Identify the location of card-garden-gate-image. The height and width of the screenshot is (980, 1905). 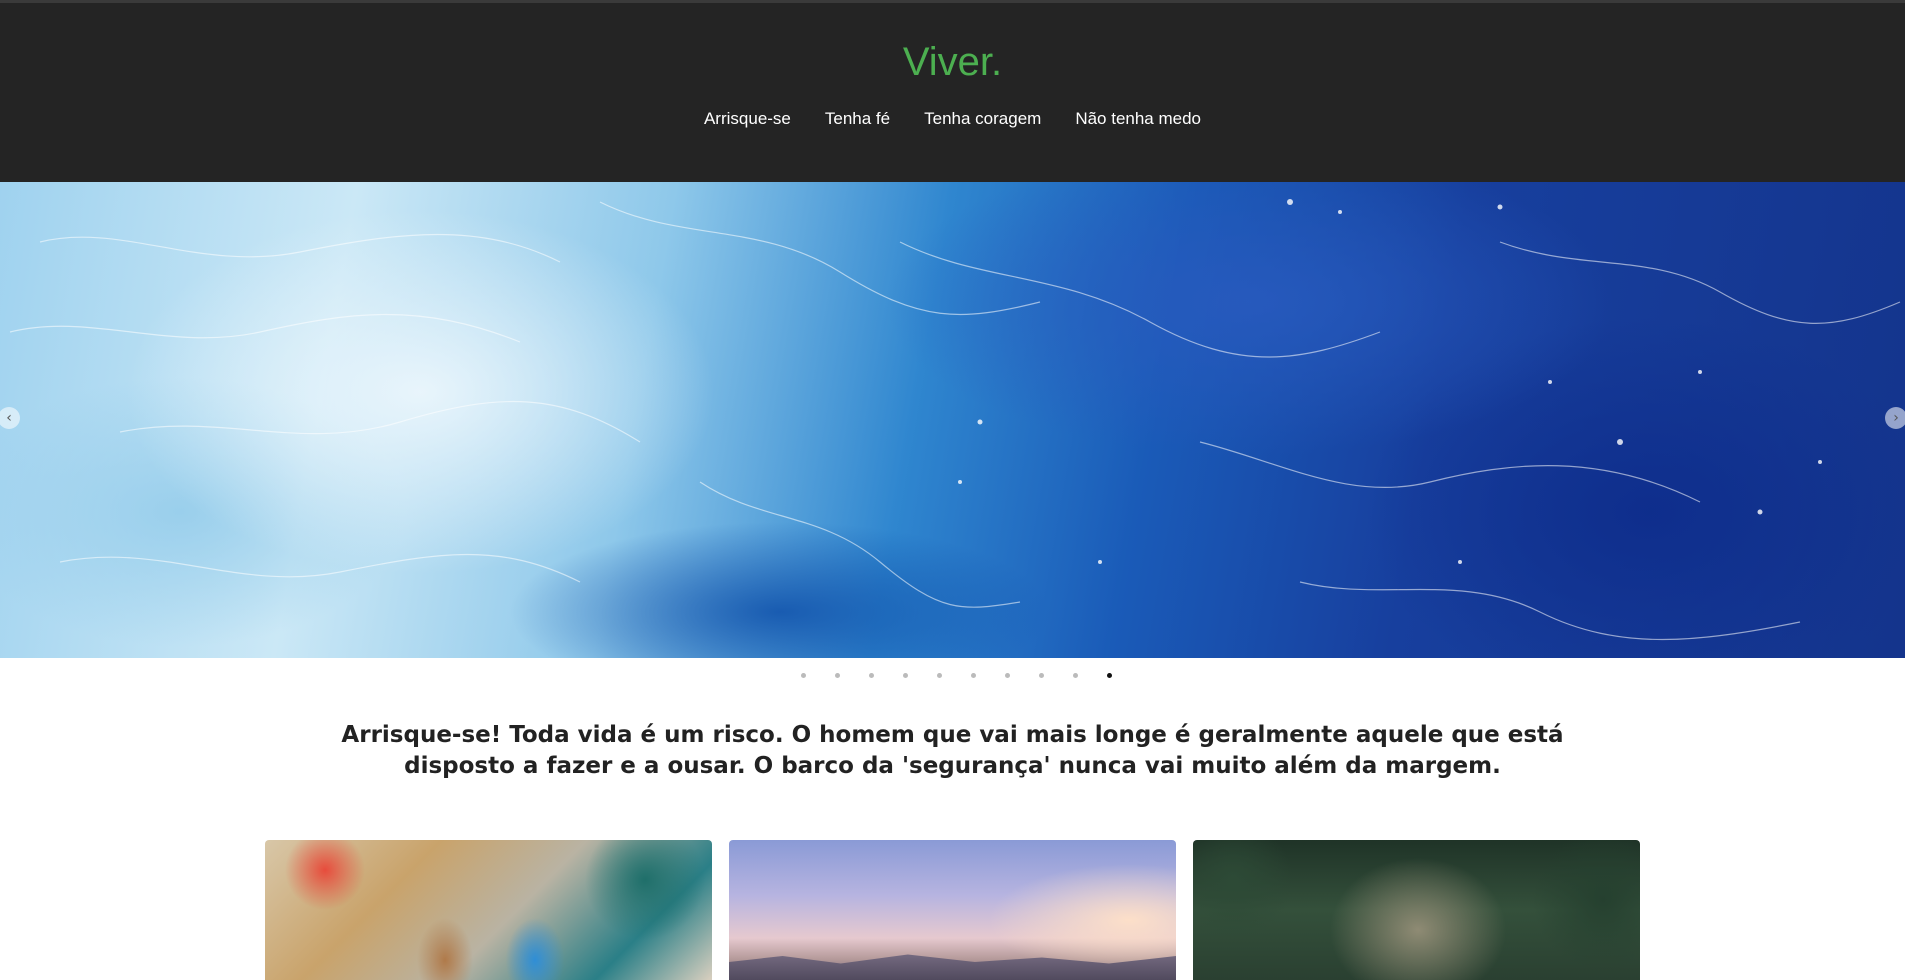
(1416, 910).